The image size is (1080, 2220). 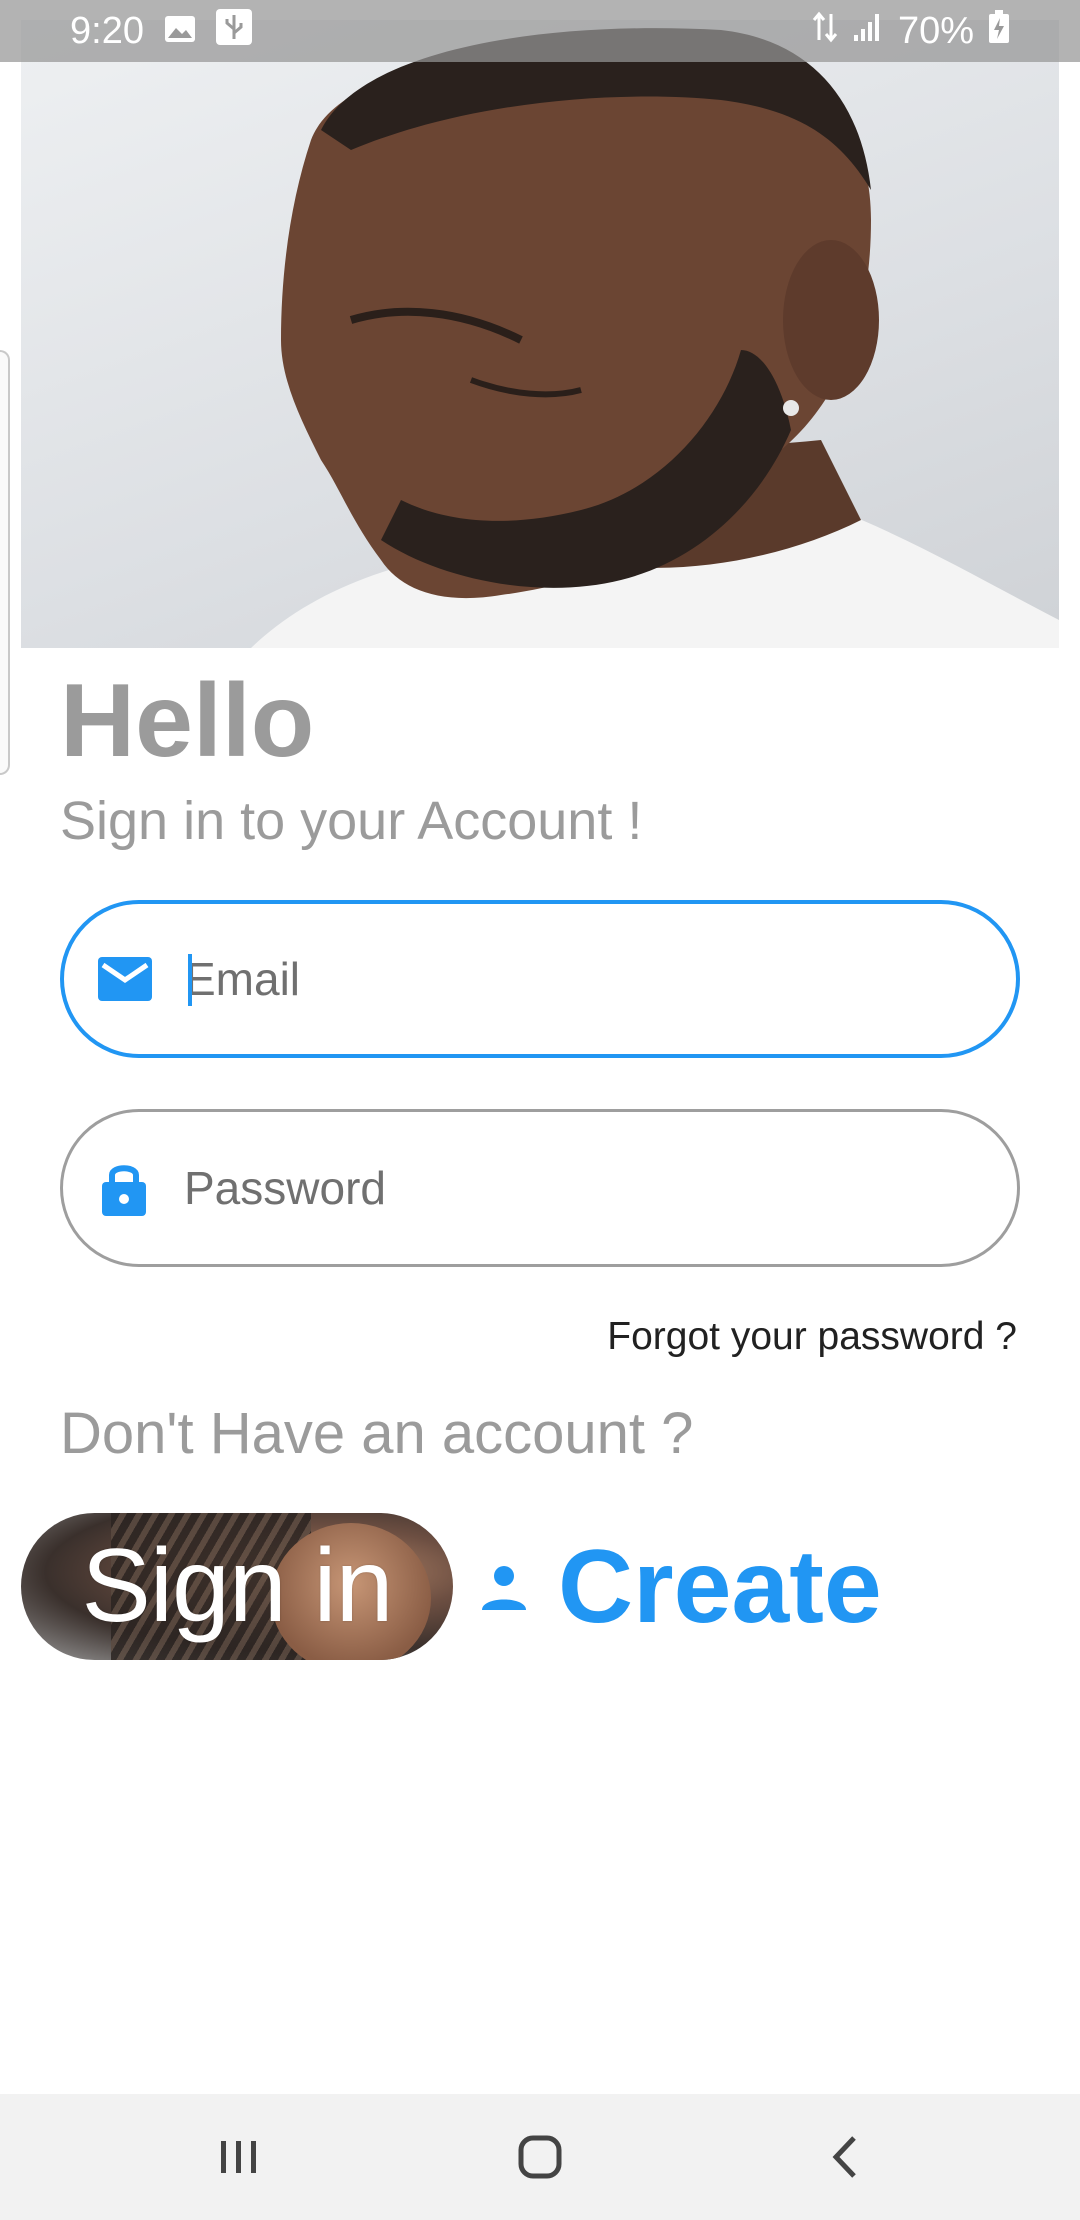 I want to click on sign-in-label: Sign in, so click(x=237, y=1586).